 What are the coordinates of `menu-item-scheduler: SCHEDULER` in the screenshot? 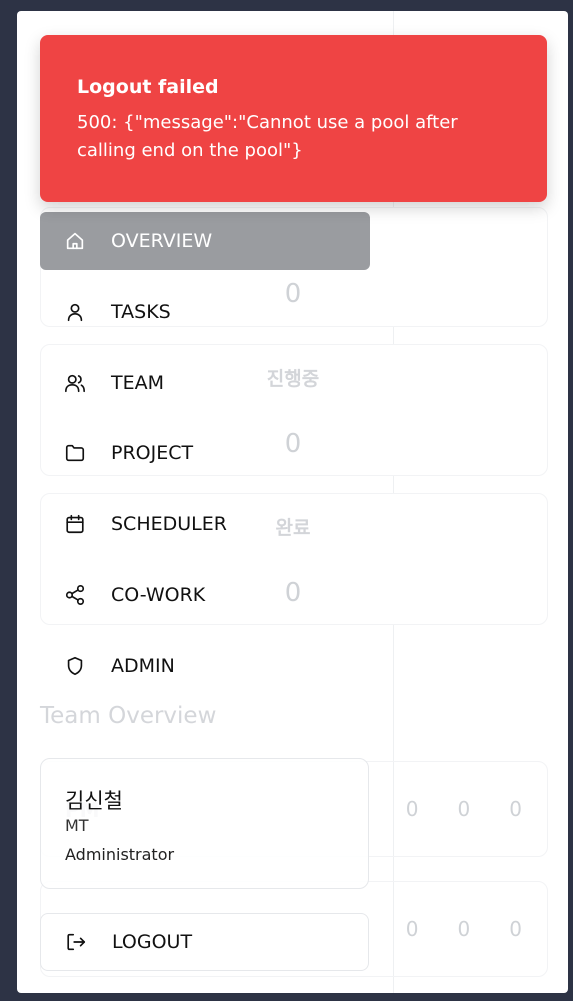 It's located at (205, 524).